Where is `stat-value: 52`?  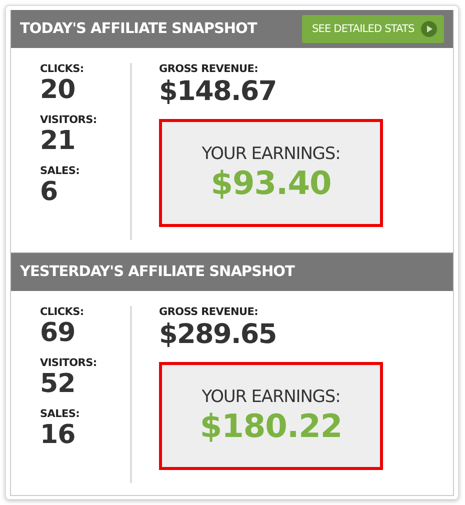 stat-value: 52 is located at coordinates (58, 384).